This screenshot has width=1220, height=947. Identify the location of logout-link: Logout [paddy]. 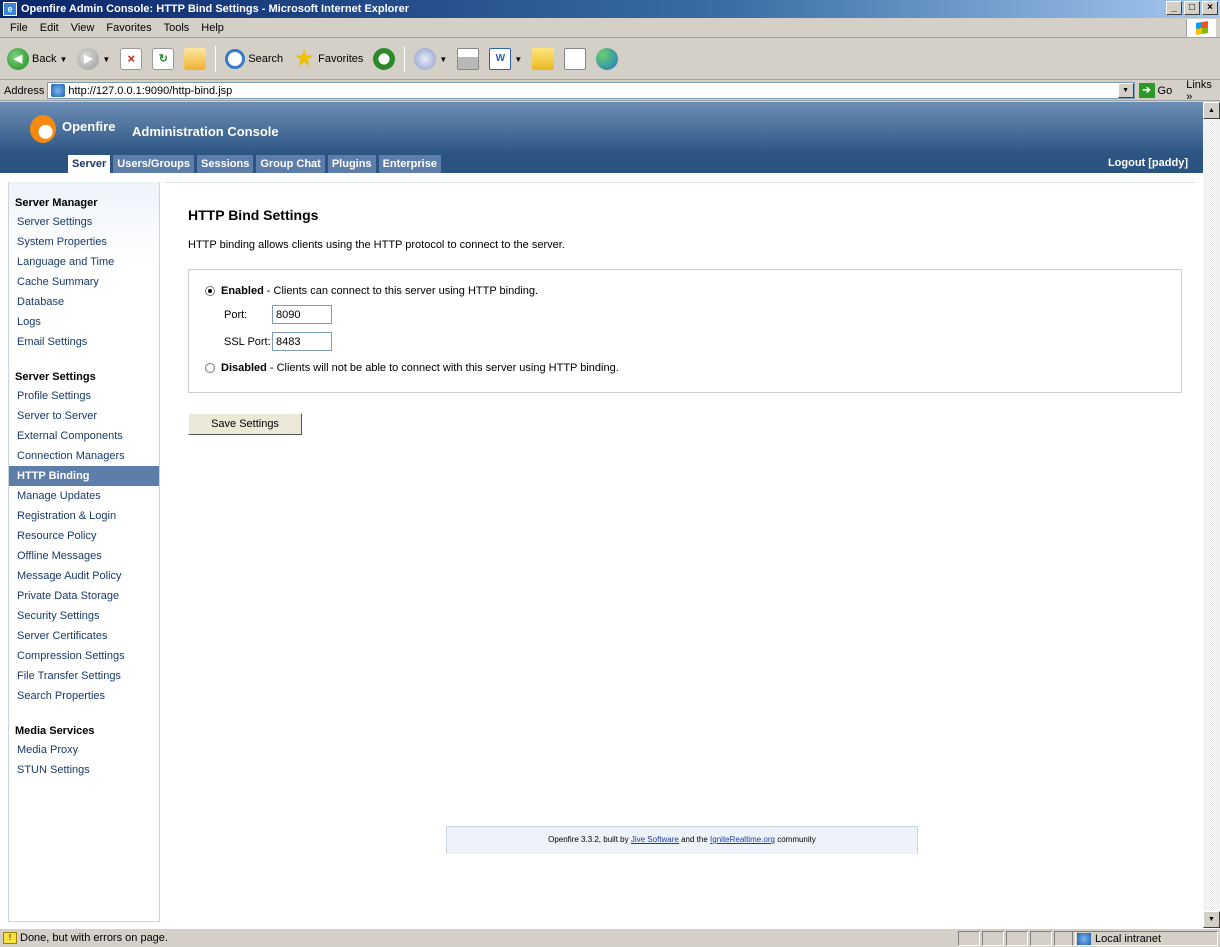
(1148, 163).